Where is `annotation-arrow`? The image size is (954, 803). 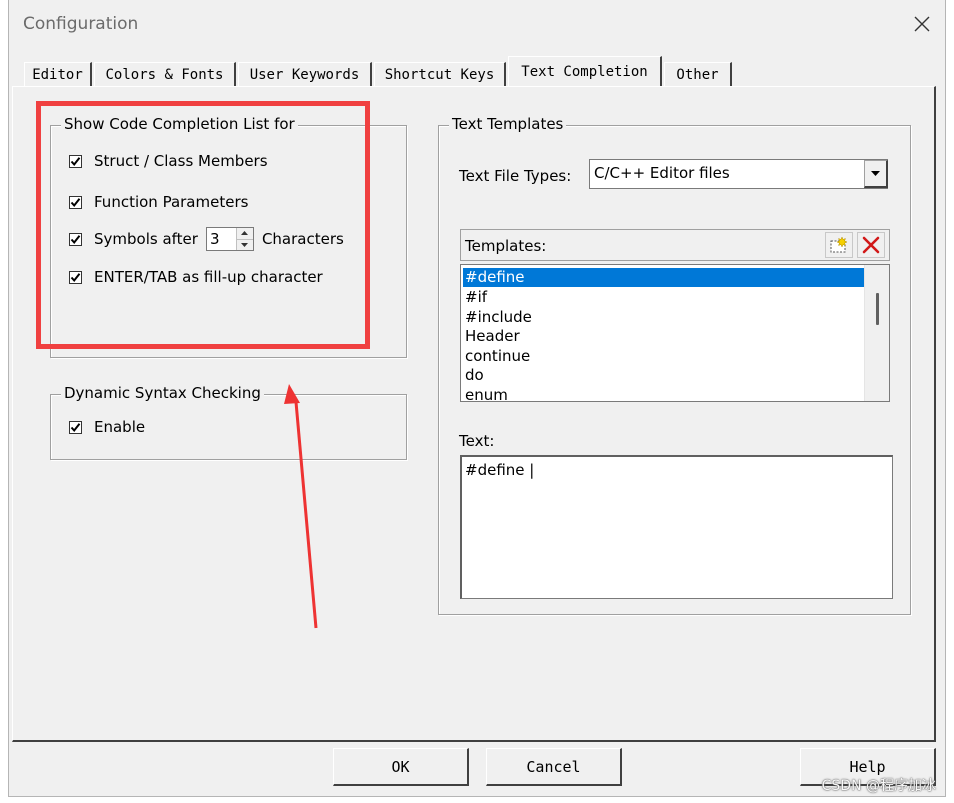
annotation-arrow is located at coordinates (301, 506).